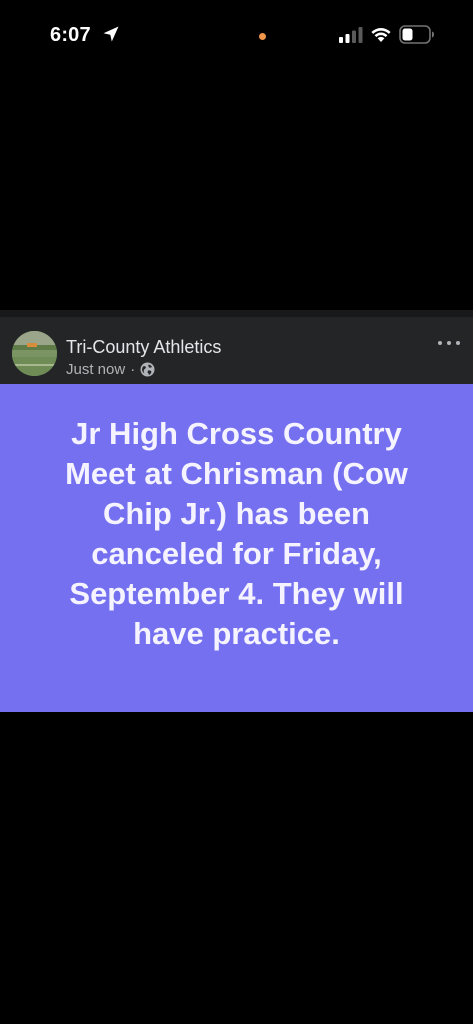 The image size is (473, 1024). I want to click on status-bar: 6:07, so click(236, 35).